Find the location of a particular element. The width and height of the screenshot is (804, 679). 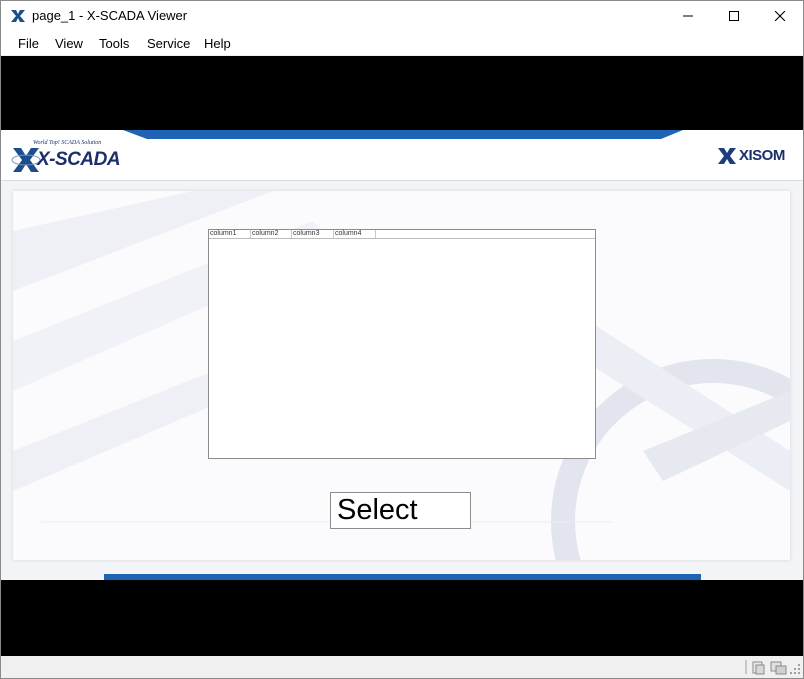

menu-service: Service is located at coordinates (168, 43).